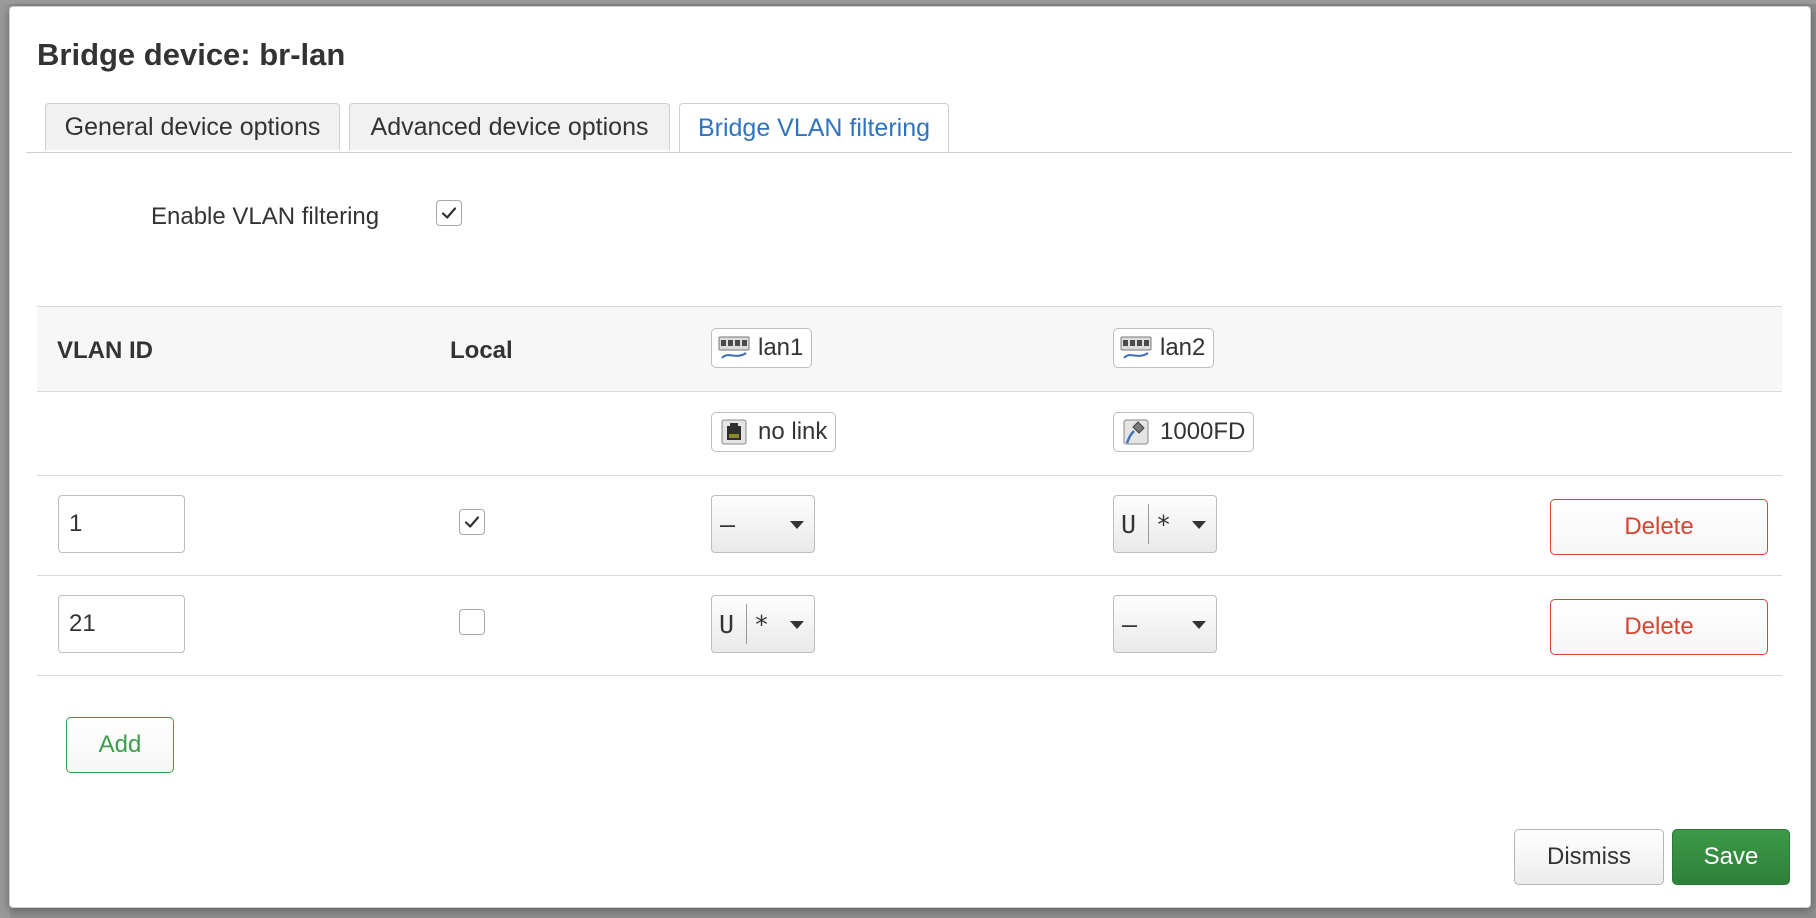  I want to click on tab-advanced-device-options: Advanced device options, so click(509, 126).